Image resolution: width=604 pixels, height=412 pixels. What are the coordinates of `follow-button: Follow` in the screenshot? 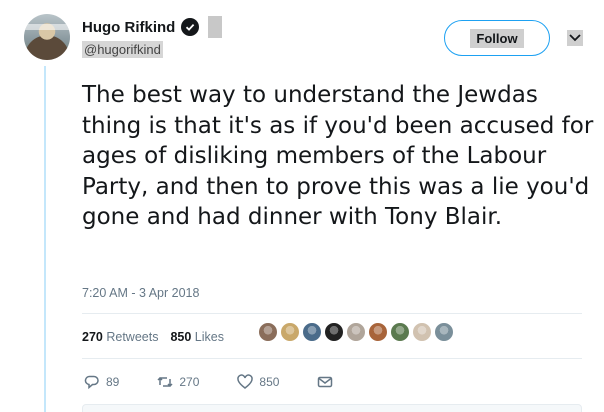 It's located at (497, 38).